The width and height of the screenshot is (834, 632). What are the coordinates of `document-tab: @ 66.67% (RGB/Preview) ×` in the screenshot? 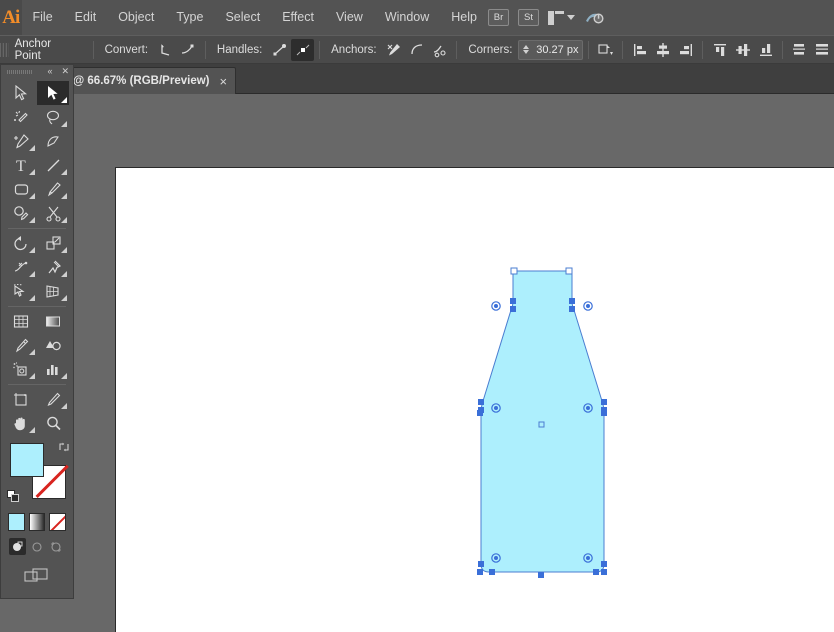 It's located at (149, 80).